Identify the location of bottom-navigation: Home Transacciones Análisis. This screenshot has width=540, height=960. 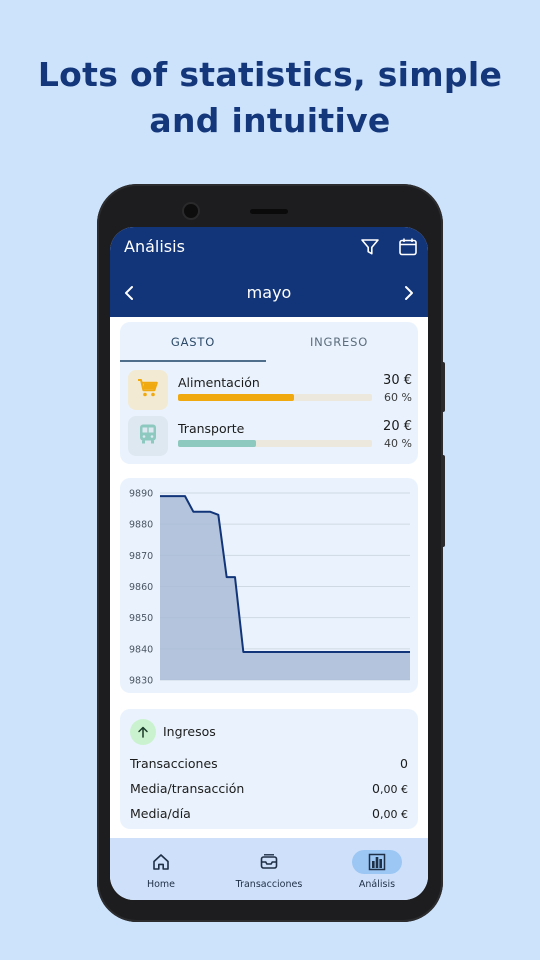
(269, 869).